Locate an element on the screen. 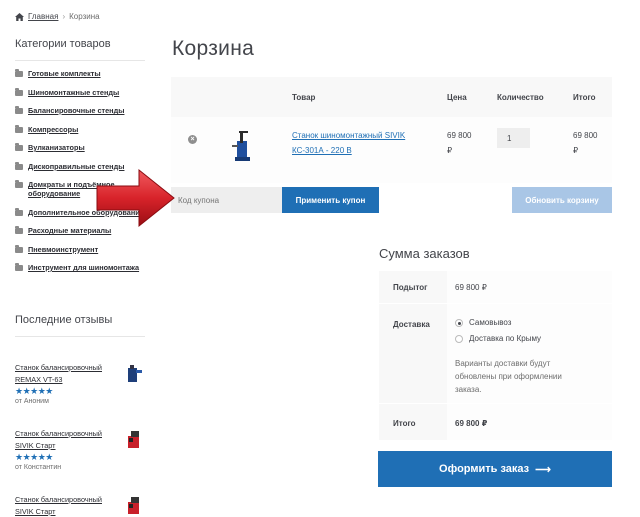  category-item: Балансировочные стенды is located at coordinates (80, 110).